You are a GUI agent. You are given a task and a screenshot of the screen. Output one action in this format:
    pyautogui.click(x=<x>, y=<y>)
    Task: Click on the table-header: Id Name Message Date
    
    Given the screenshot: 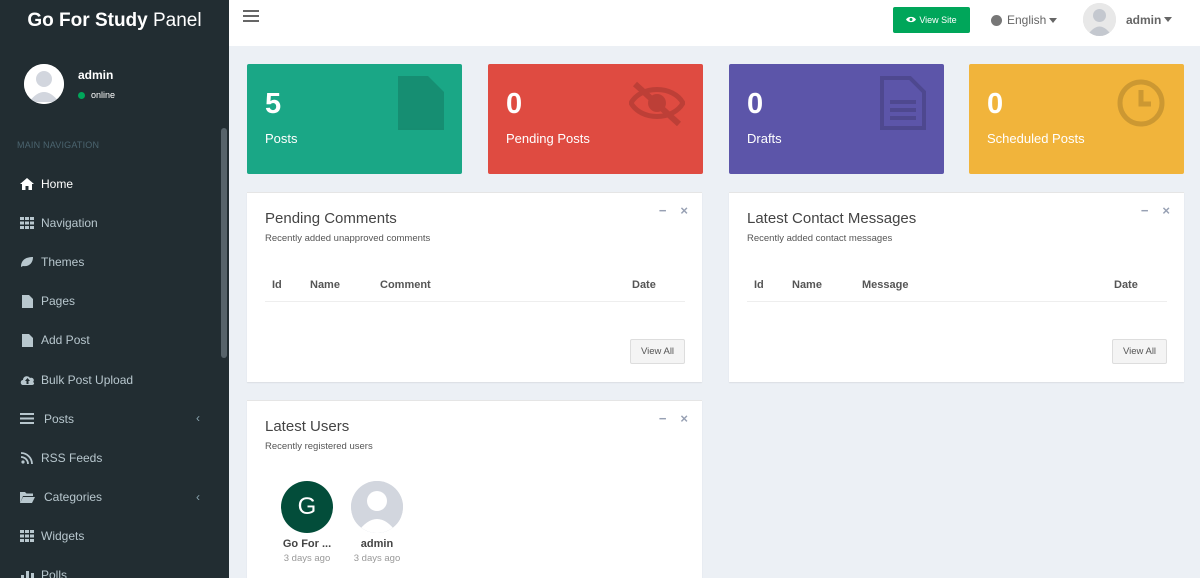 What is the action you would take?
    pyautogui.click(x=957, y=289)
    